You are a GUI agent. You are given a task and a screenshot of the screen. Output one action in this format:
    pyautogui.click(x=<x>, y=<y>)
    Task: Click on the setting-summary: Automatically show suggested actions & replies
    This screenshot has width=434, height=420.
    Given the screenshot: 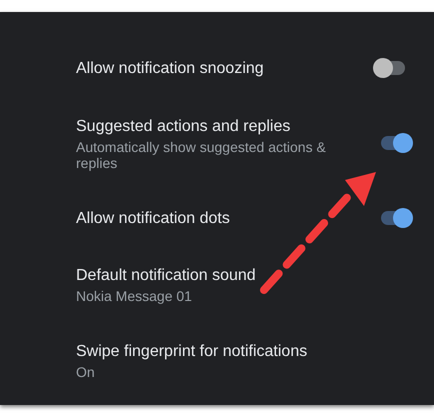 What is the action you would take?
    pyautogui.click(x=201, y=154)
    